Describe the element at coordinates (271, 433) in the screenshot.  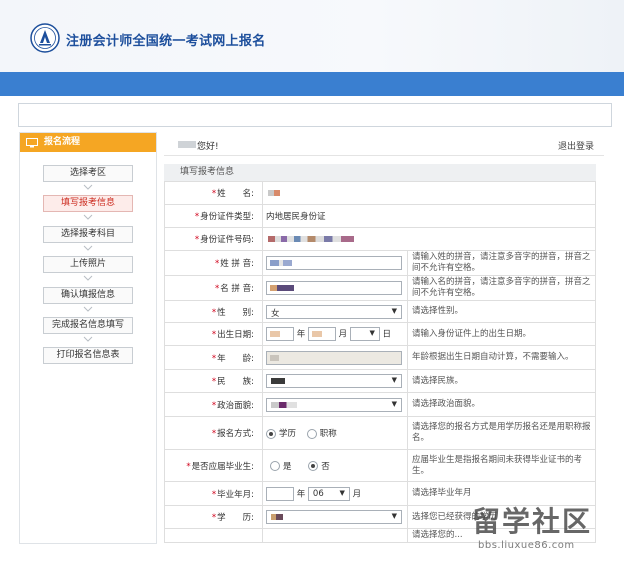
I see `radio-education` at that location.